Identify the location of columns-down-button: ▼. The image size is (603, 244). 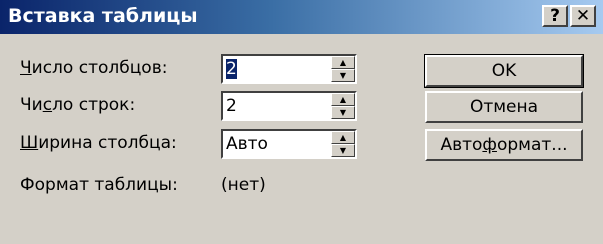
(343, 75).